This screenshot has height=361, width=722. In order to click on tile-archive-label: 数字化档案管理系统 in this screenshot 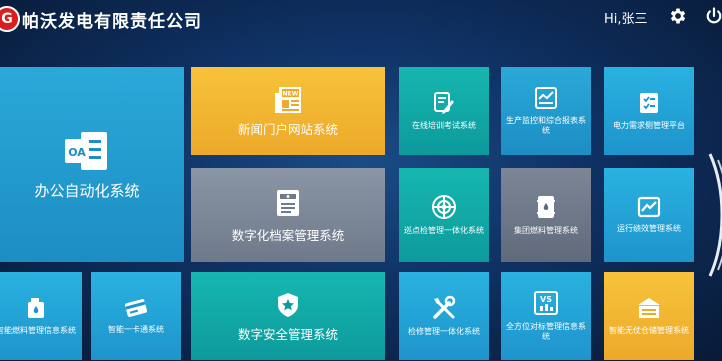, I will do `click(288, 235)`.